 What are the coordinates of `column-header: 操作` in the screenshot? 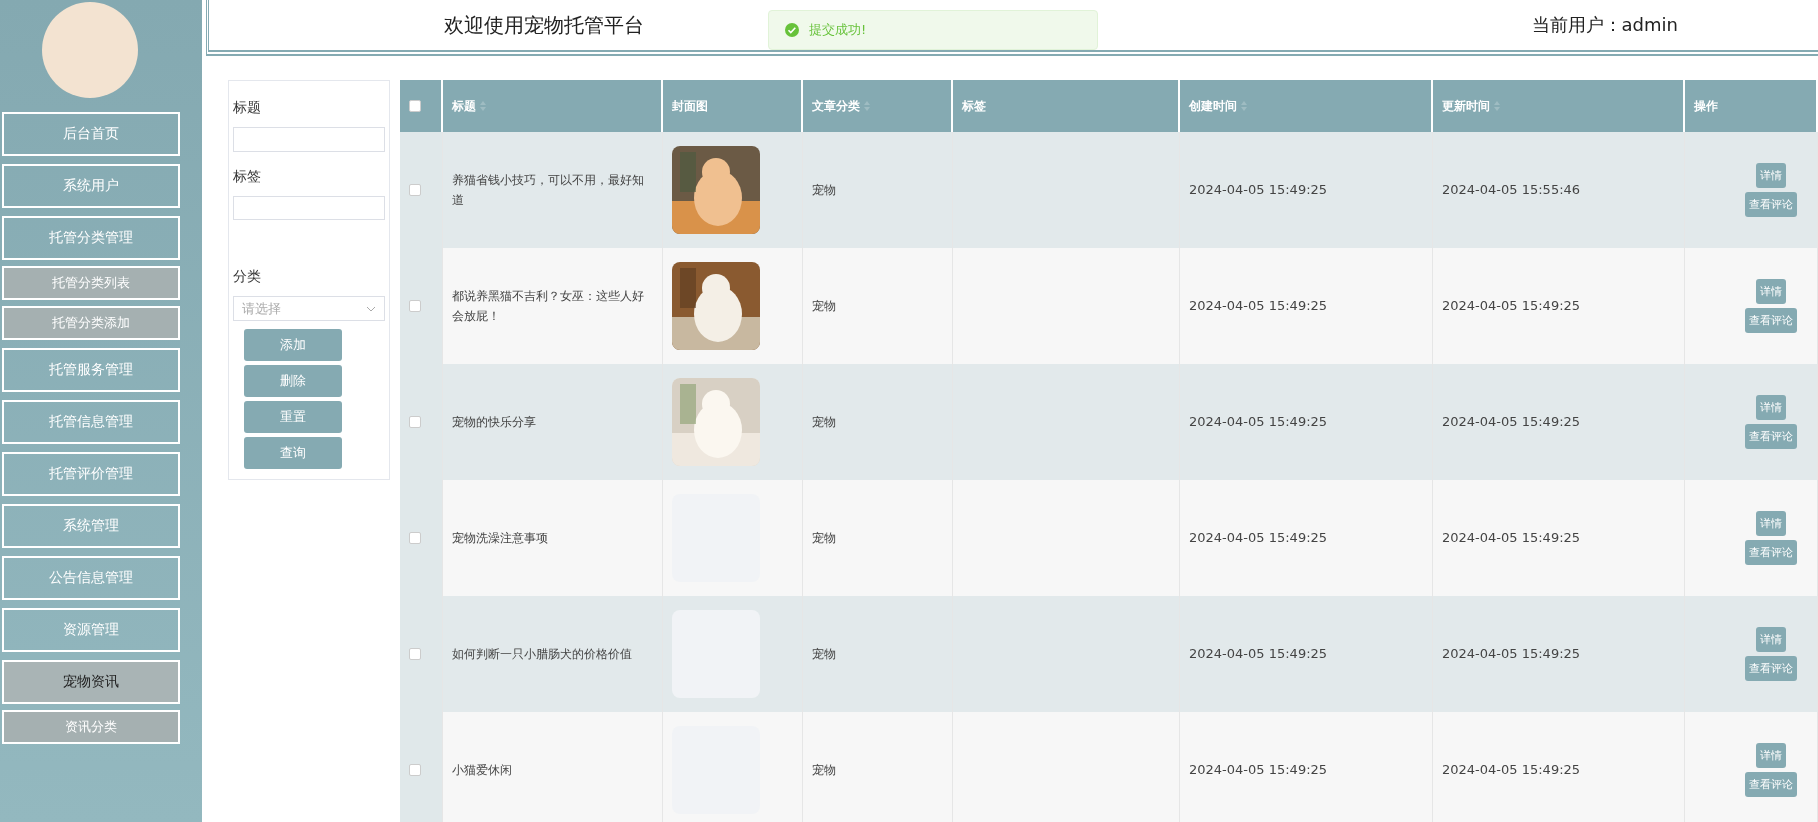 It's located at (1751, 106).